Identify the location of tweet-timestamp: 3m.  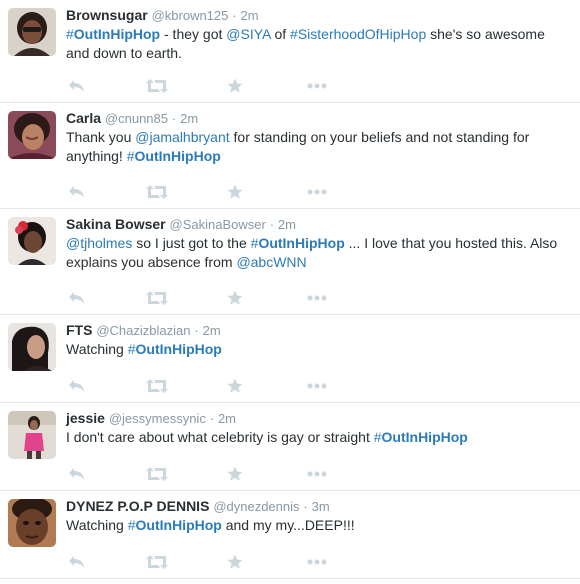
(321, 506).